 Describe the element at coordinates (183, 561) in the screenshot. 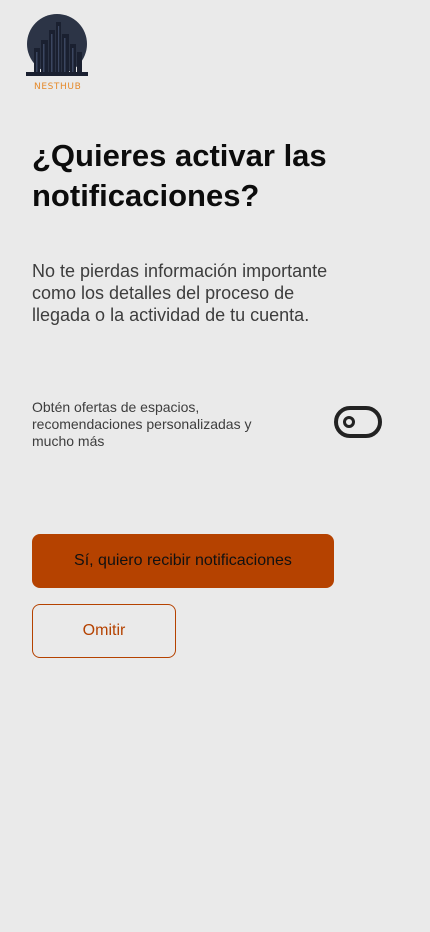

I see `enable-notifications-button: Sí, quiero recibir notificaciones` at that location.